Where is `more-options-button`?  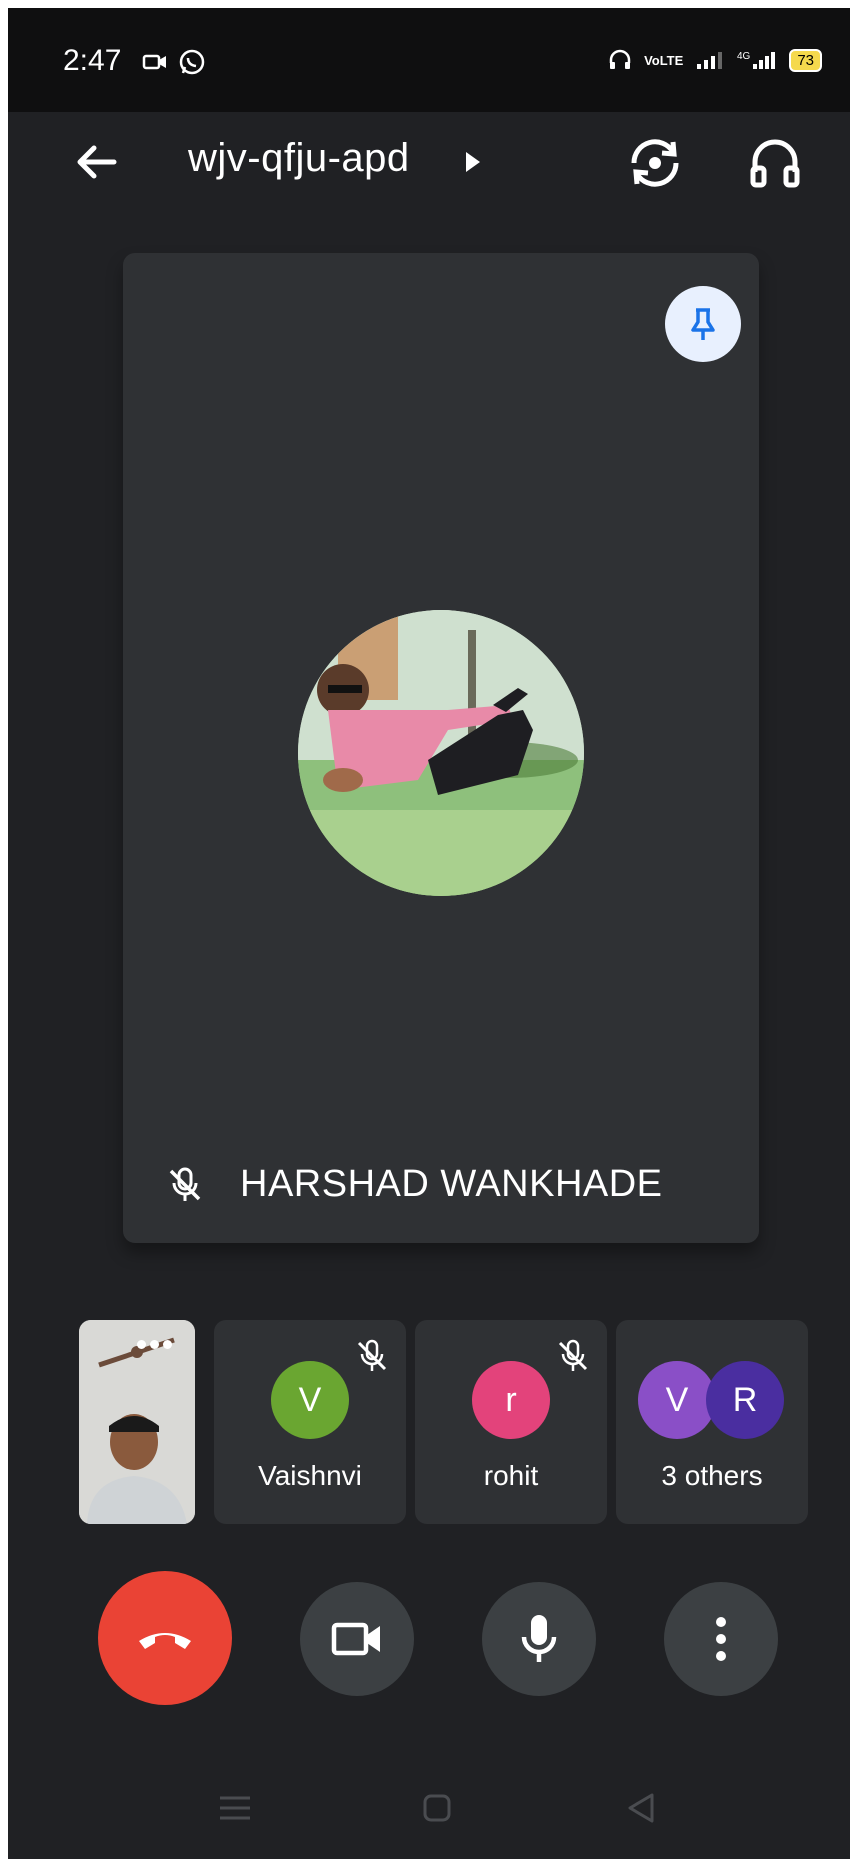 more-options-button is located at coordinates (721, 1639).